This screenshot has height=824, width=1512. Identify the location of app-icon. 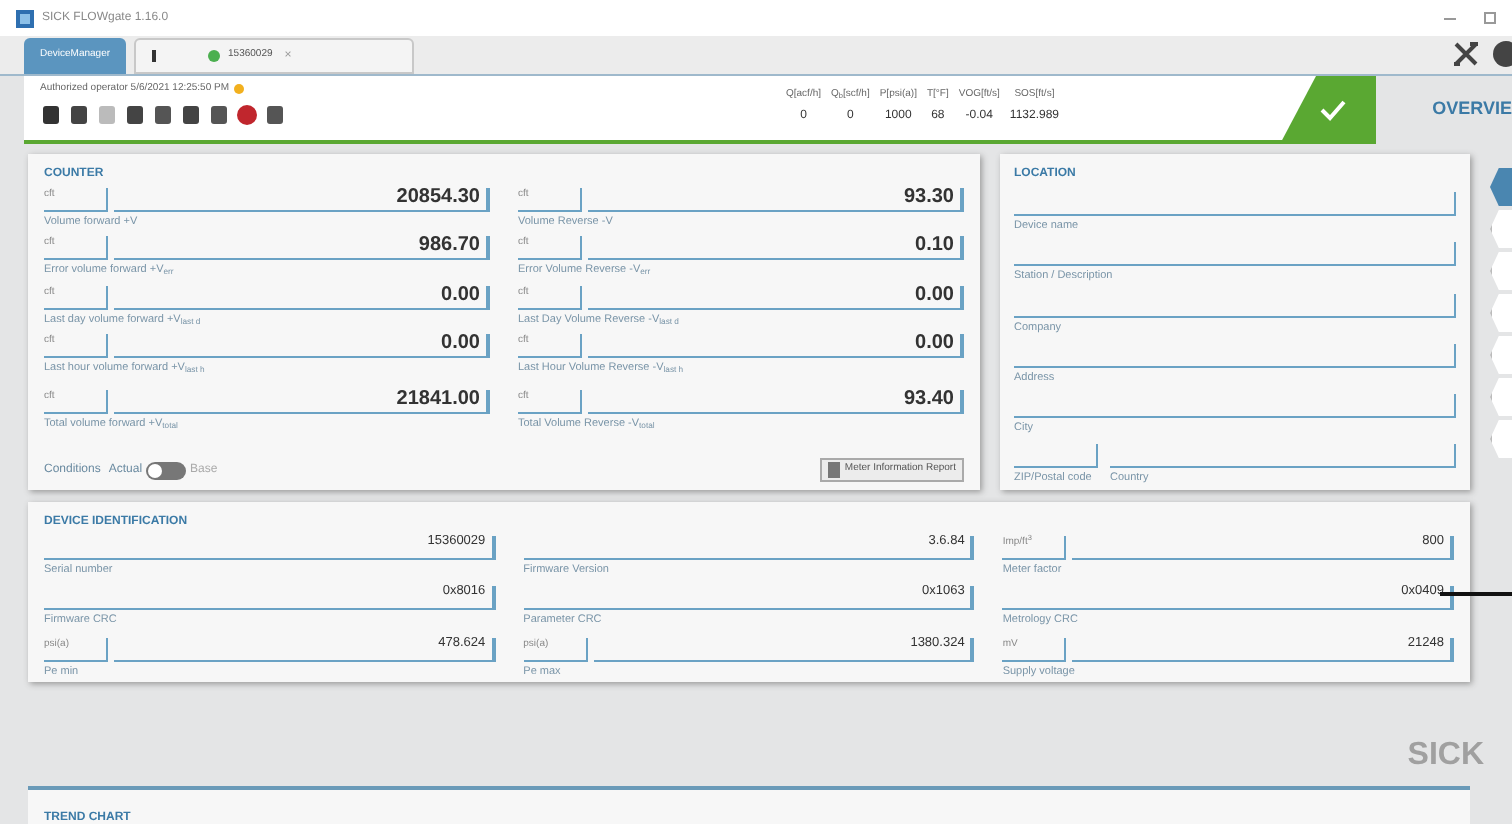
(25, 18).